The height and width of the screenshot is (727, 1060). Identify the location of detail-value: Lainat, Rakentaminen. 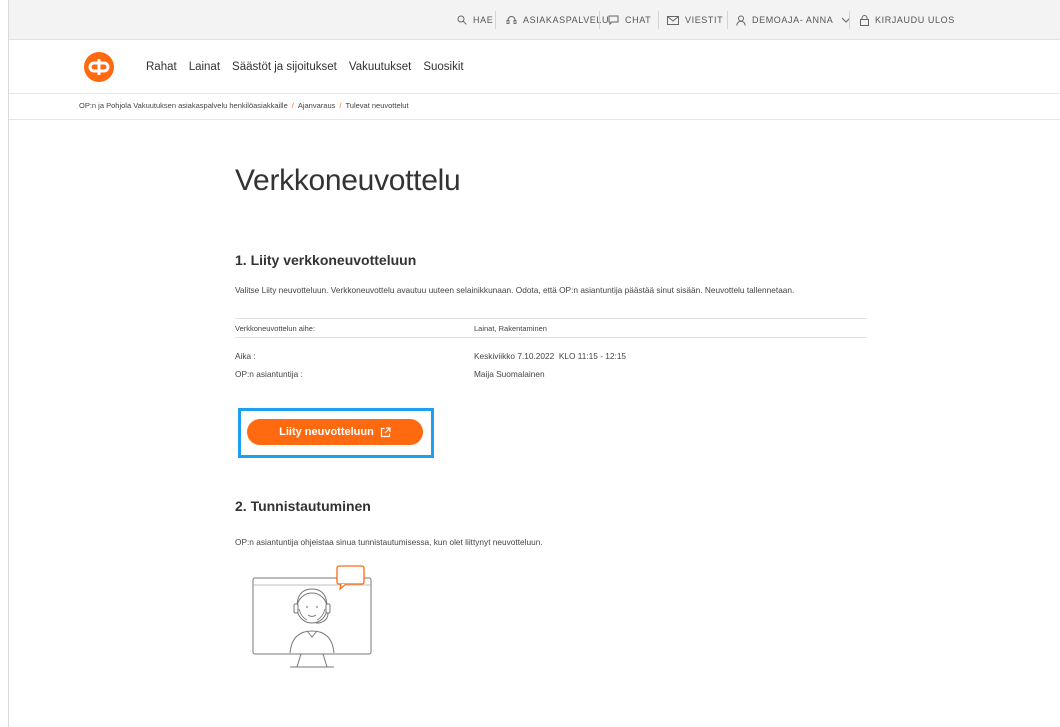
(510, 328).